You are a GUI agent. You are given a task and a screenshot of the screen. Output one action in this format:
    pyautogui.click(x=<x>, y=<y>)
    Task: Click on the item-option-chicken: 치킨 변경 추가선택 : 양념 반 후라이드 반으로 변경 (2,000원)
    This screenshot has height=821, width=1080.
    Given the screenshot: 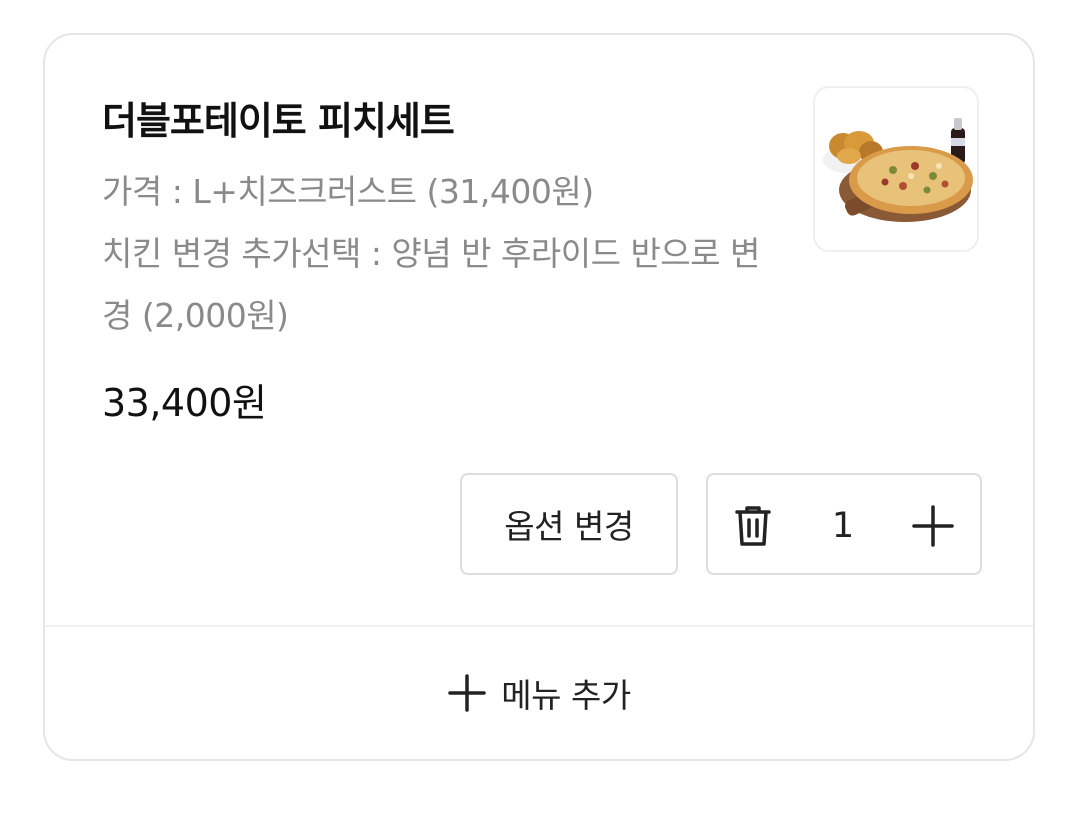 What is the action you would take?
    pyautogui.click(x=431, y=284)
    